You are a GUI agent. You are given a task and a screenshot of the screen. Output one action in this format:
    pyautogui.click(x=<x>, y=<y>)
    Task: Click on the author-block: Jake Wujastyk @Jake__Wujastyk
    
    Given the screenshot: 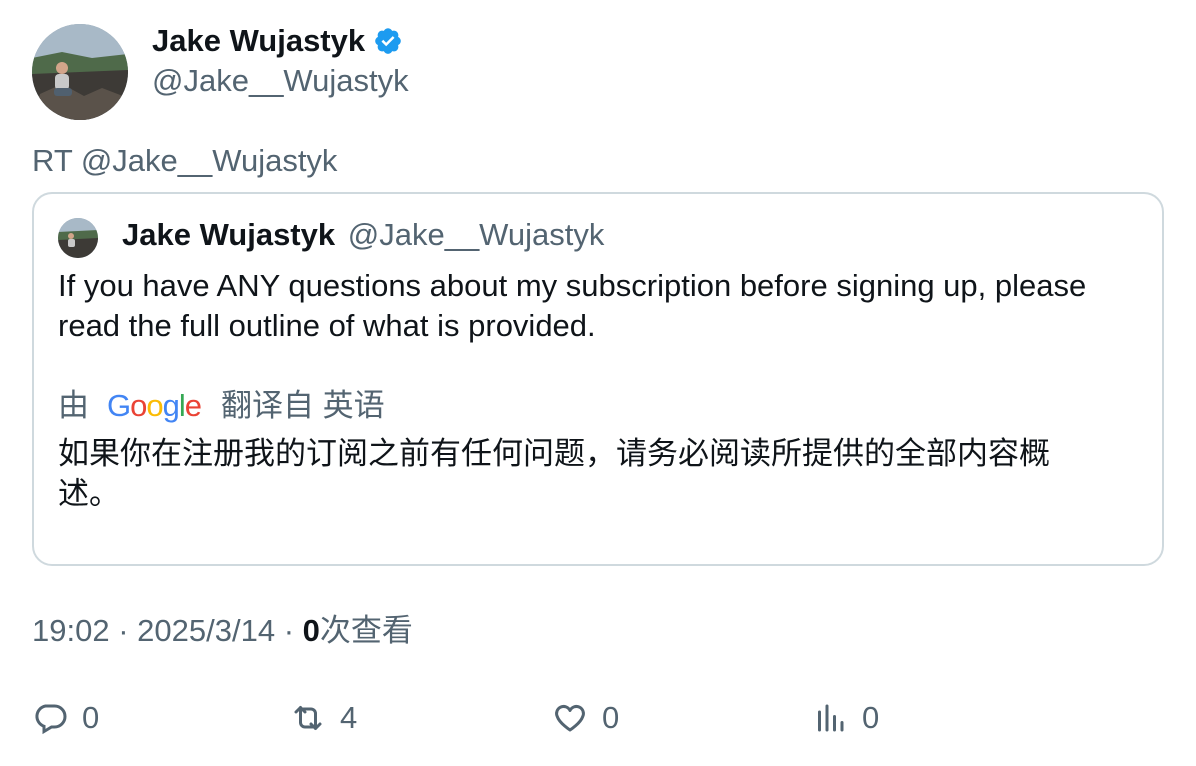 What is the action you would take?
    pyautogui.click(x=280, y=61)
    